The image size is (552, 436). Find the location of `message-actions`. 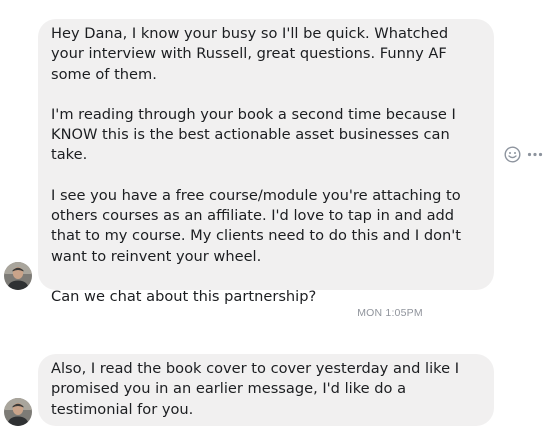

message-actions is located at coordinates (526, 154).